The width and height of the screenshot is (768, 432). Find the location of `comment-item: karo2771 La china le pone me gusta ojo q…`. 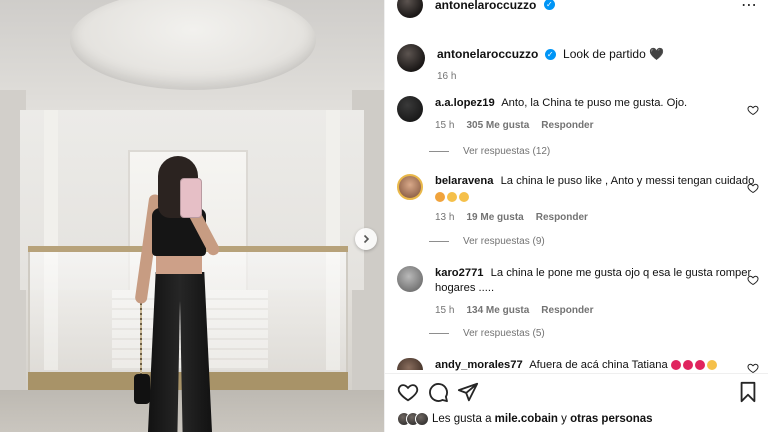

comment-item: karo2771 La china le pone me gusta ojo q… is located at coordinates (578, 292).